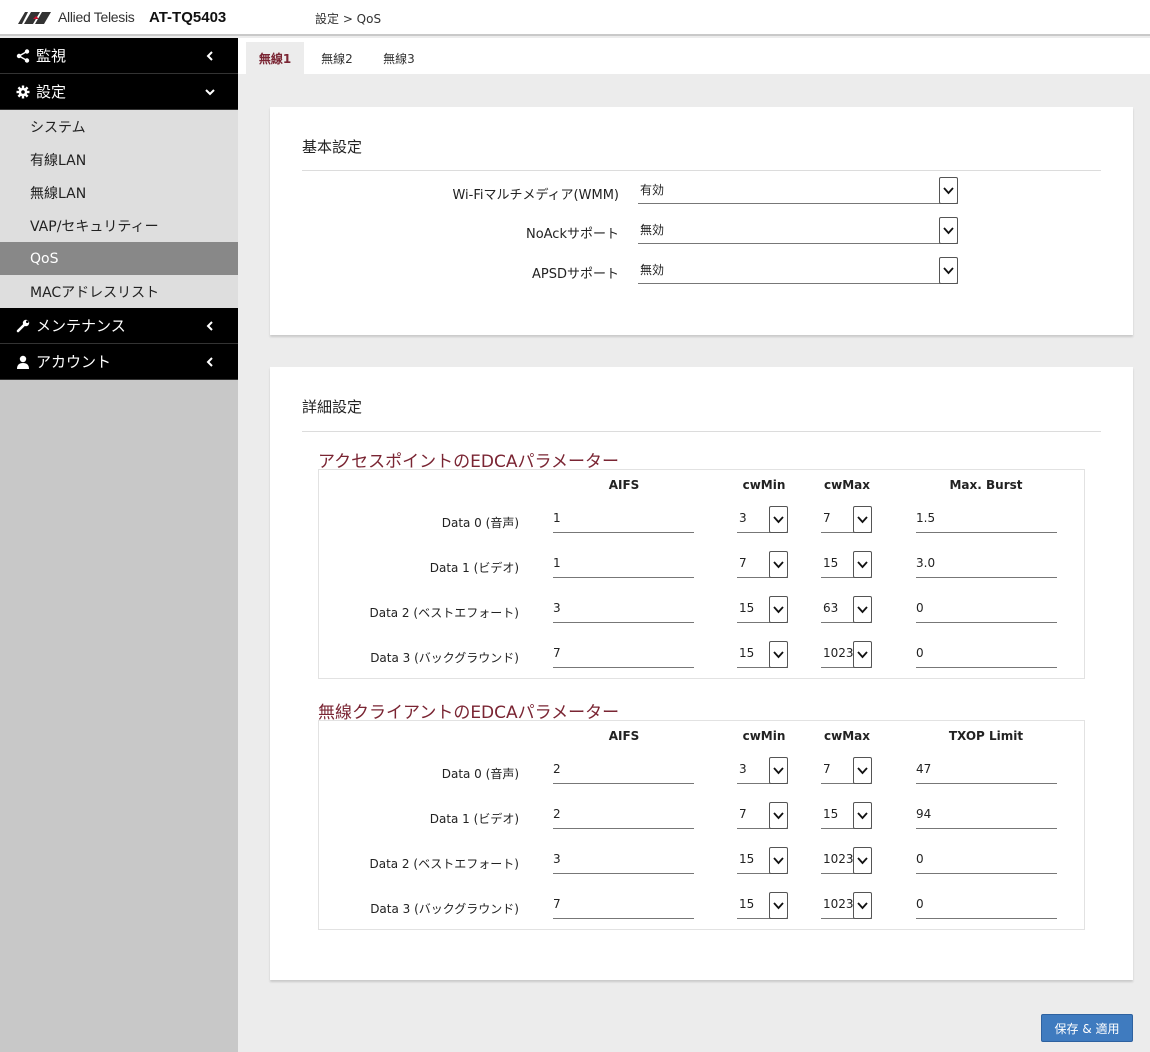 The height and width of the screenshot is (1052, 1150). What do you see at coordinates (986, 564) in the screenshot?
I see `max-burst-input: 3.0` at bounding box center [986, 564].